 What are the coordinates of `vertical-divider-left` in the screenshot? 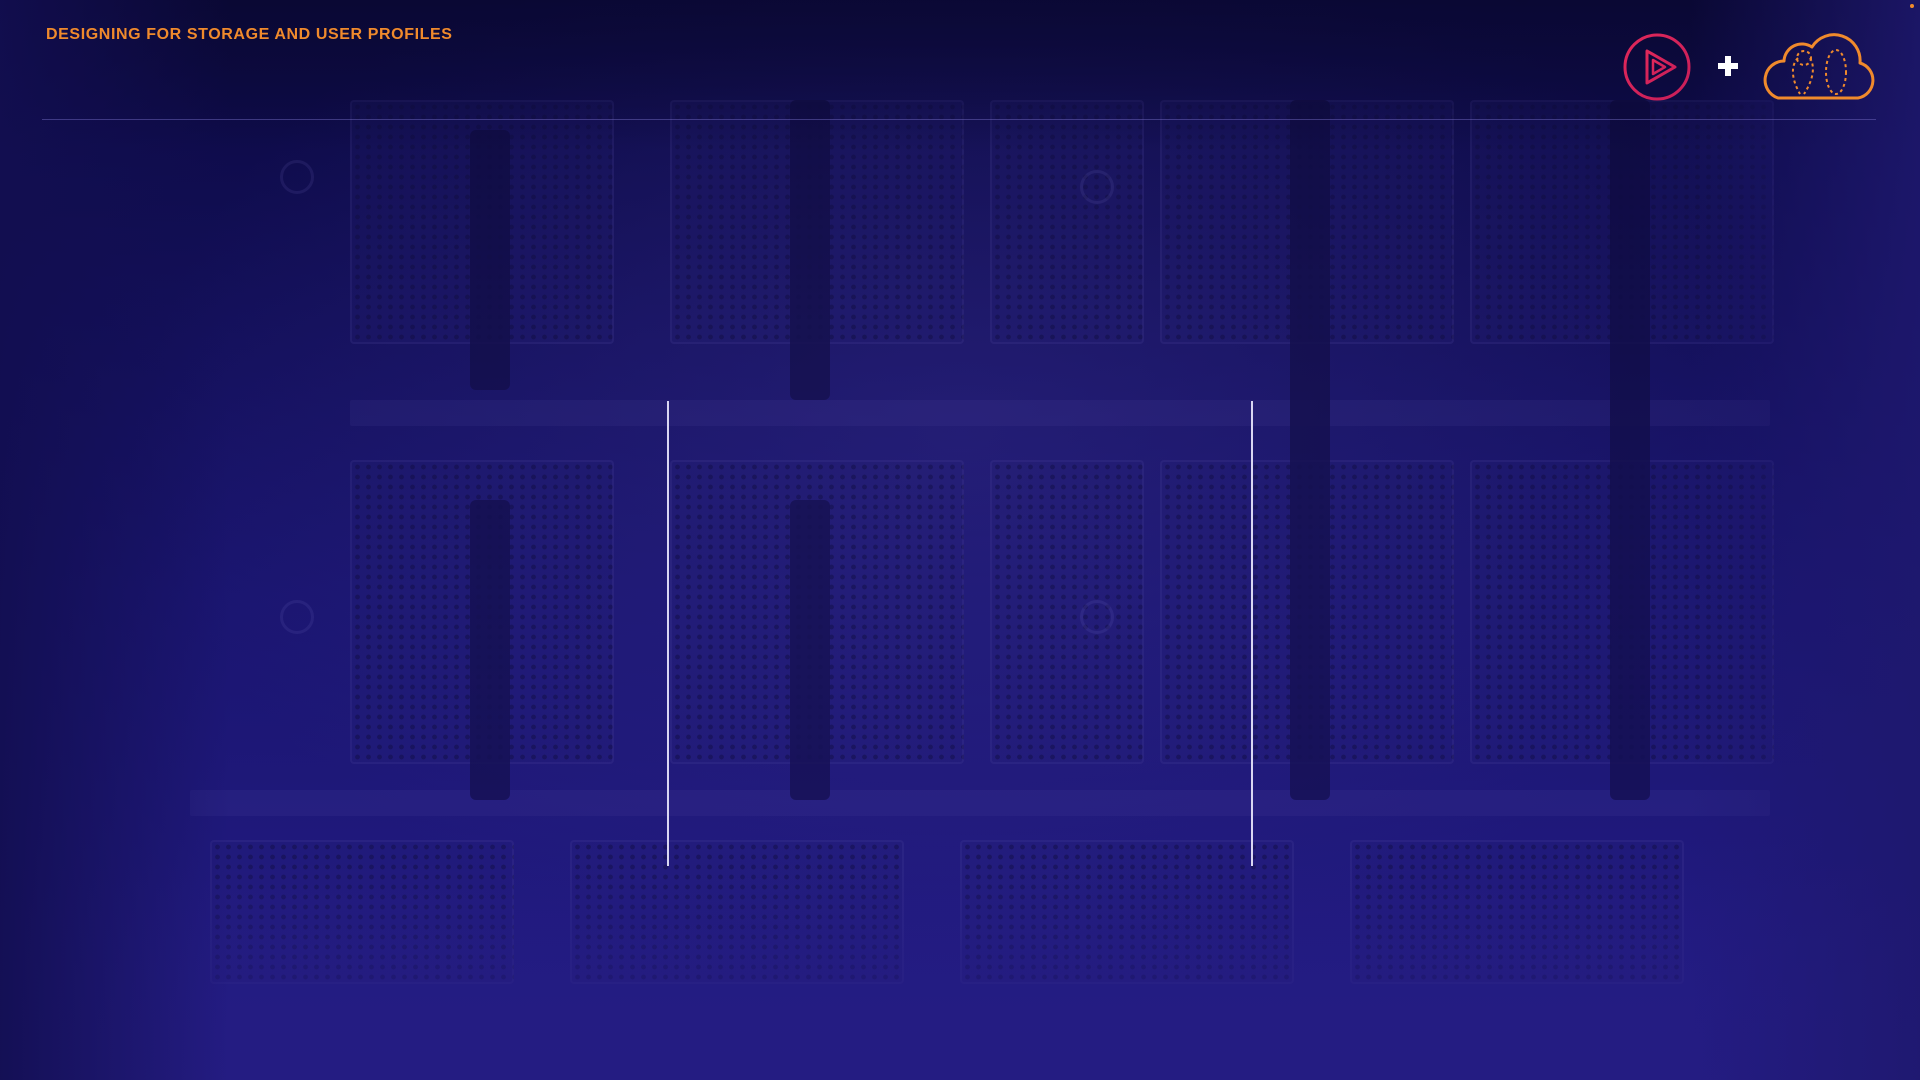 It's located at (668, 633).